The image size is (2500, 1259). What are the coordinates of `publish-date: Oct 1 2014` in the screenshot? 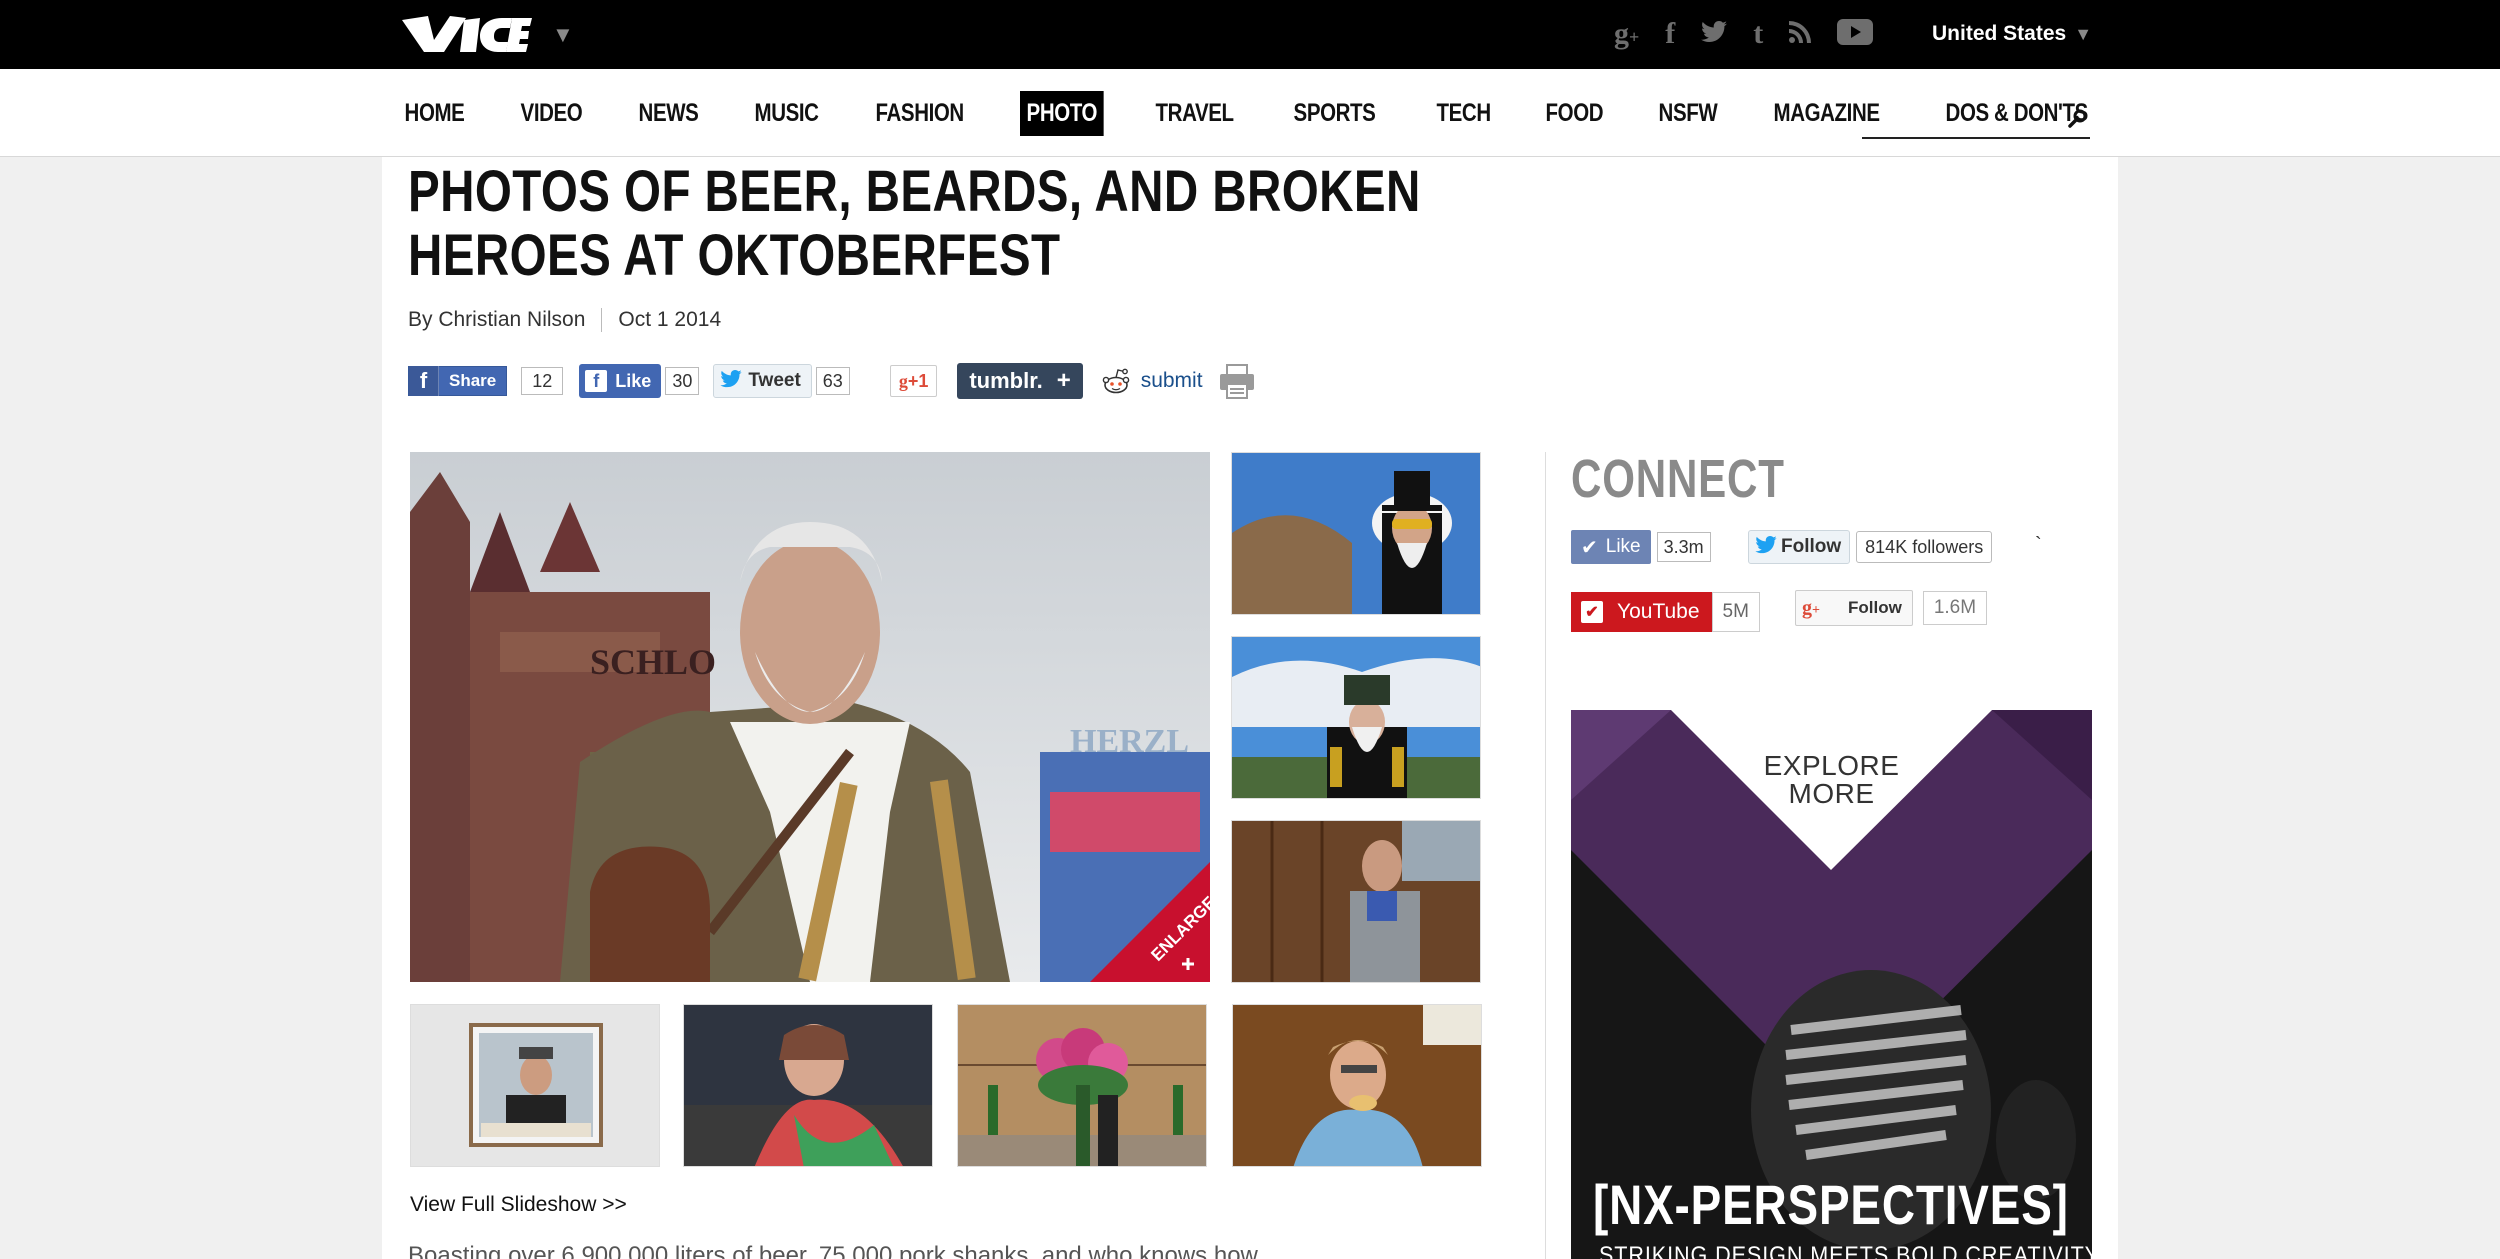 It's located at (670, 319).